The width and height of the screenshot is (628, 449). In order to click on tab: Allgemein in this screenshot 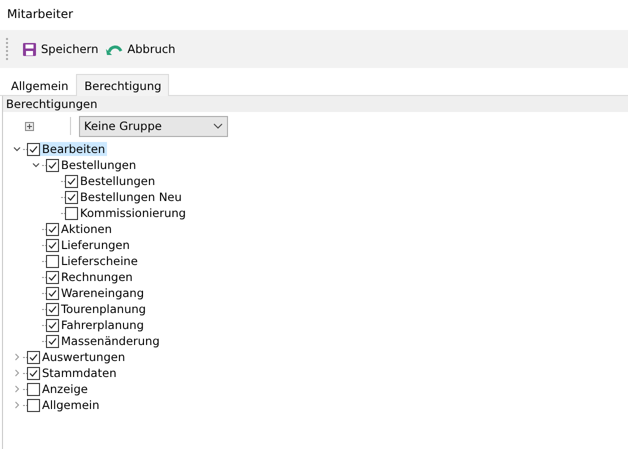, I will do `click(39, 85)`.